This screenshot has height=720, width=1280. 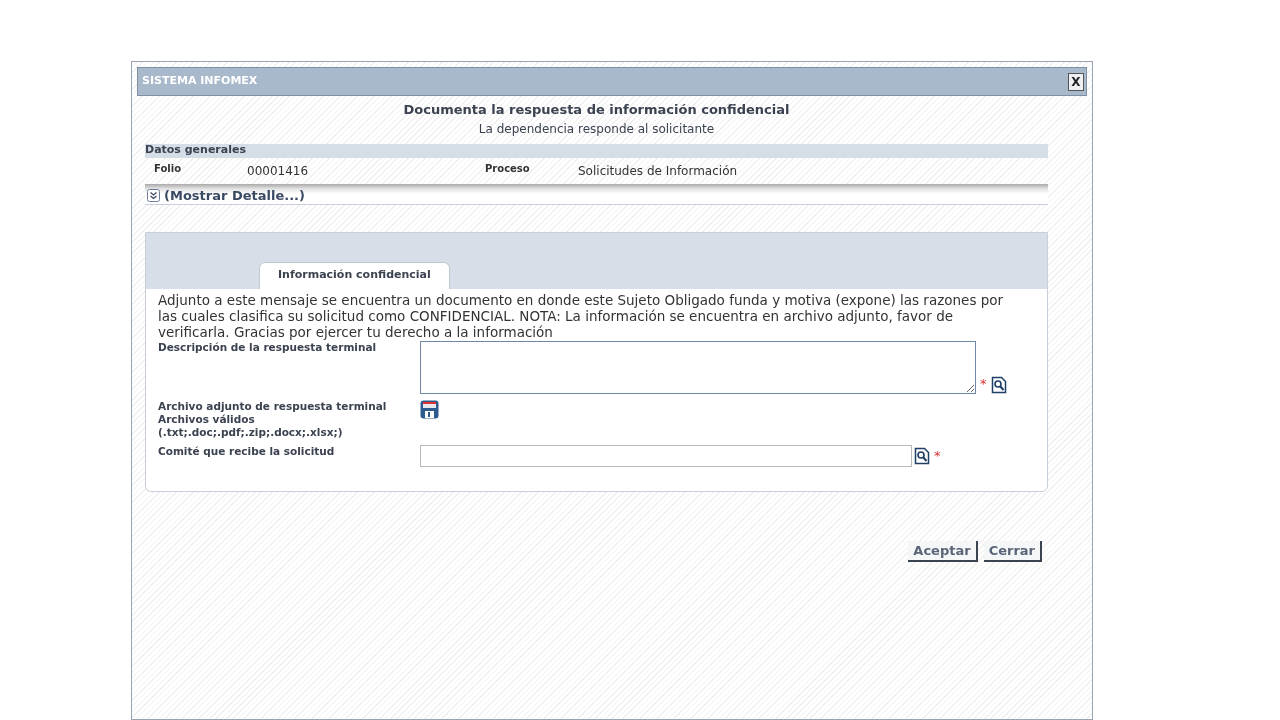 What do you see at coordinates (1012, 551) in the screenshot?
I see `dialog-button: Cerrar` at bounding box center [1012, 551].